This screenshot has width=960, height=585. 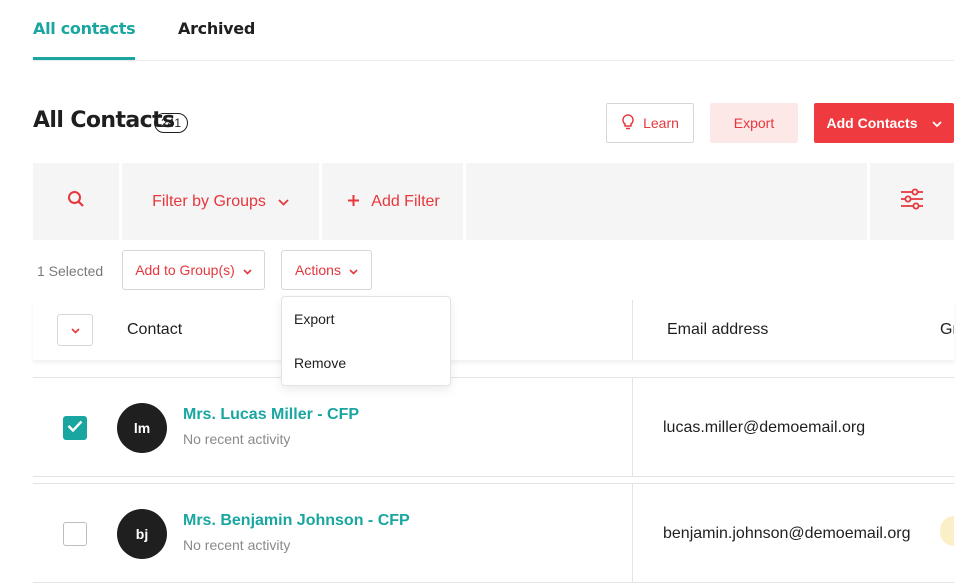 What do you see at coordinates (661, 123) in the screenshot?
I see `learn-label: Learn` at bounding box center [661, 123].